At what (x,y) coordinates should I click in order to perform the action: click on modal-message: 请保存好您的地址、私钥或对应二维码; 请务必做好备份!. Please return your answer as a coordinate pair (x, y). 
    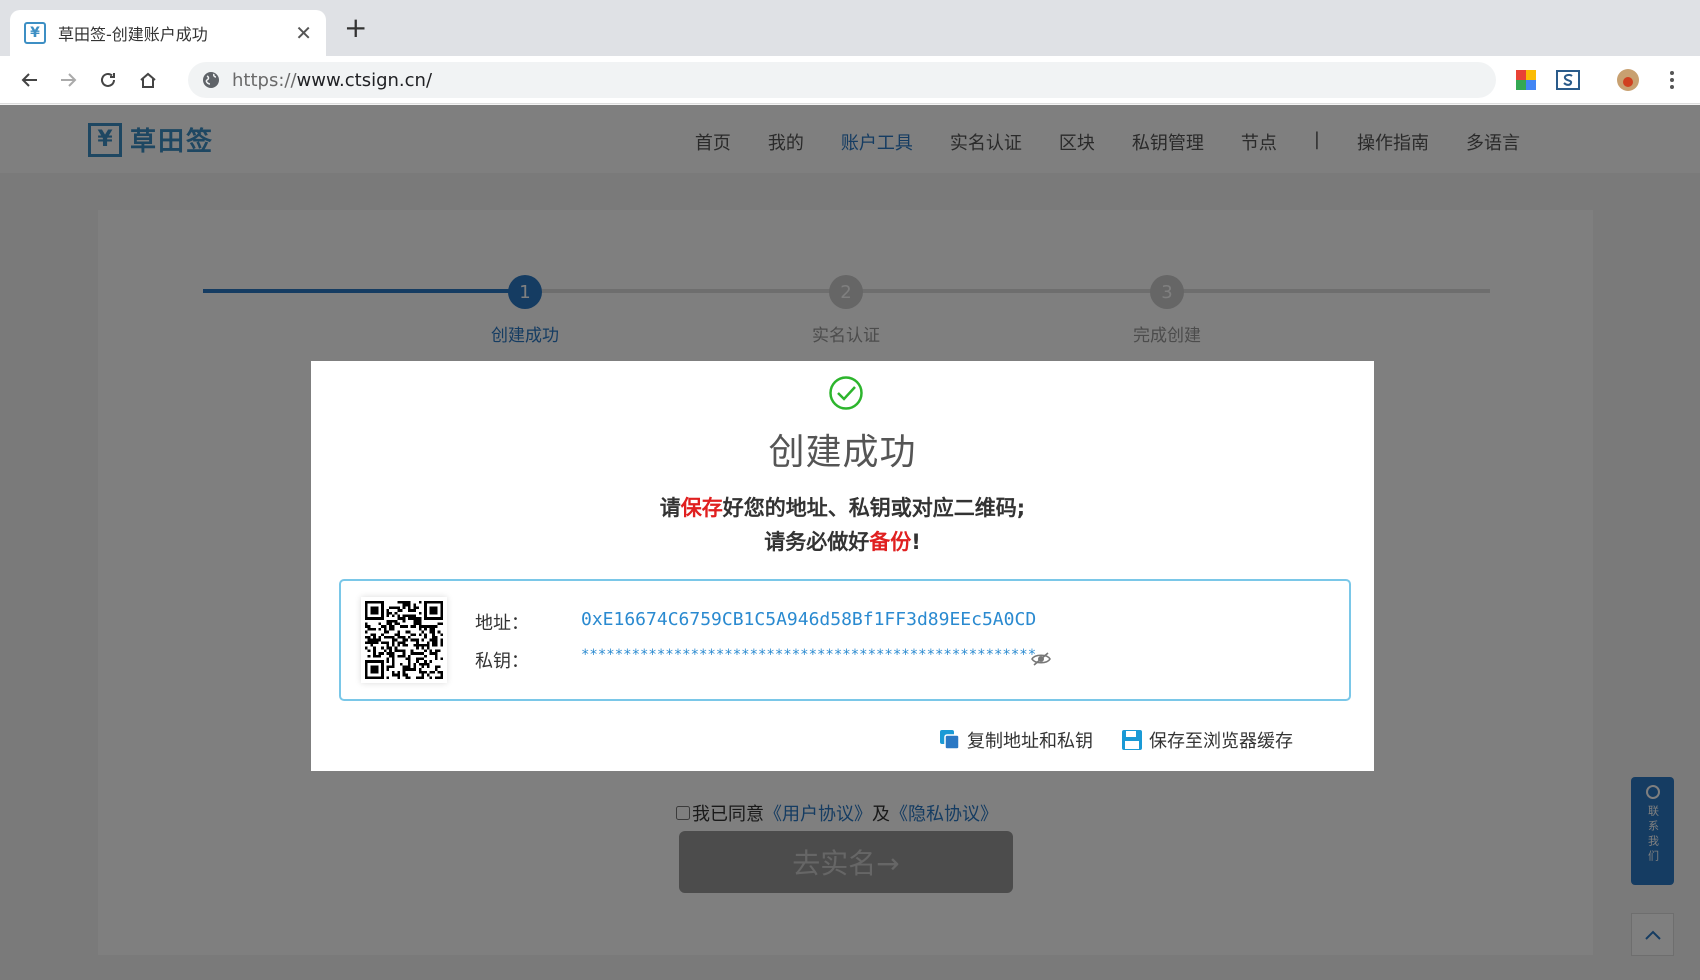
    Looking at the image, I should click on (842, 525).